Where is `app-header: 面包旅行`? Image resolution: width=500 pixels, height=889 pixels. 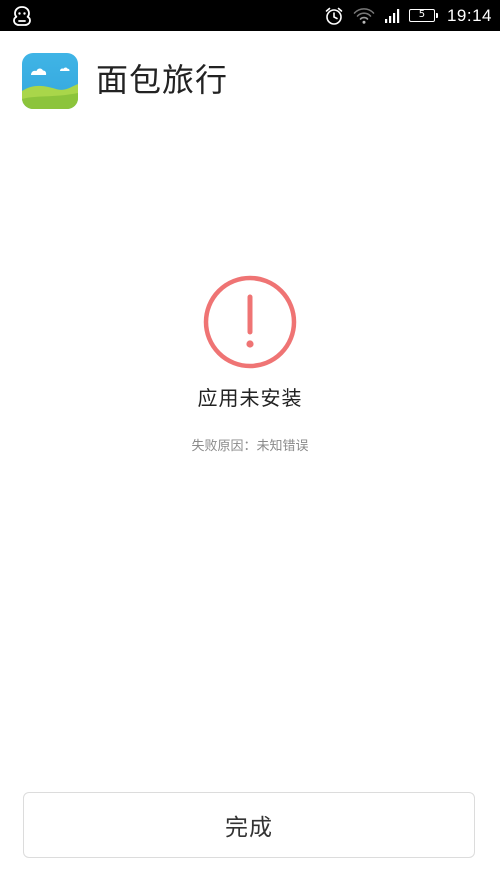
app-header: 面包旅行 is located at coordinates (250, 81).